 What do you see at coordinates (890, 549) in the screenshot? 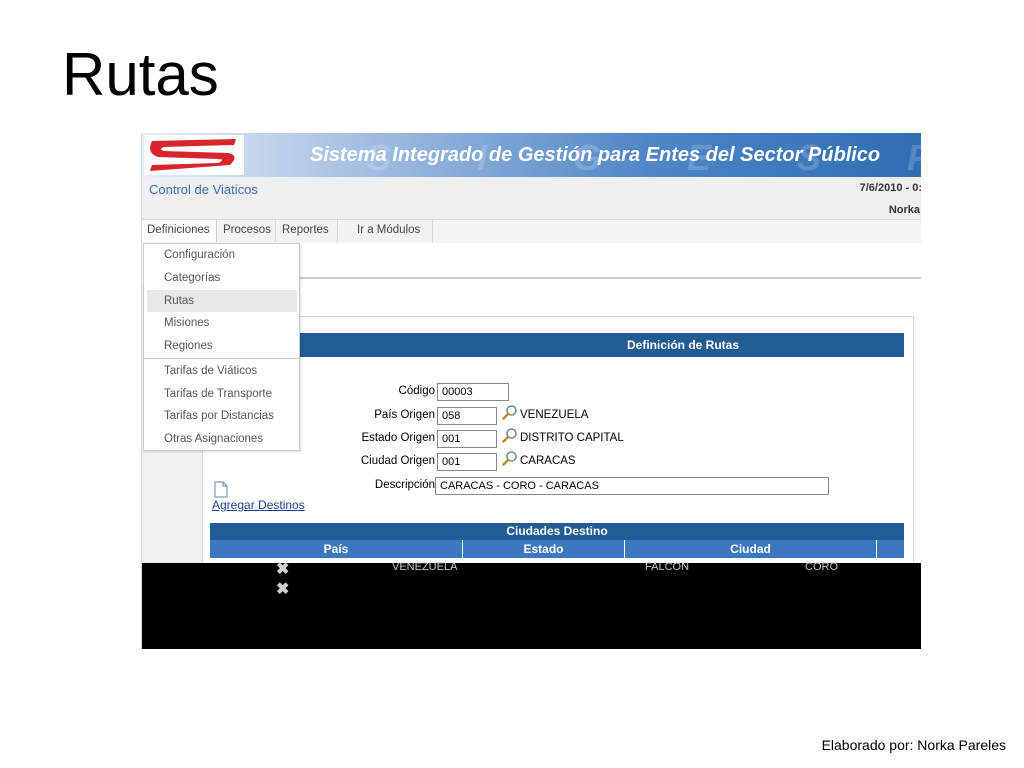
I see `column-header-actions` at bounding box center [890, 549].